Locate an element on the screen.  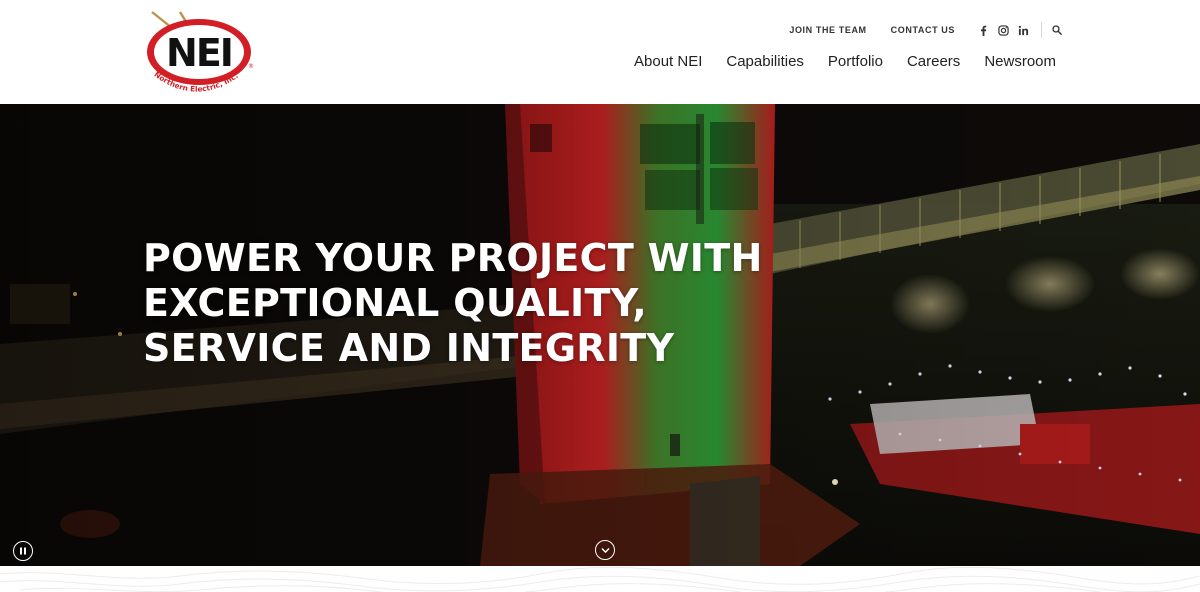
nav-capabilities: Capabilities is located at coordinates (765, 61).